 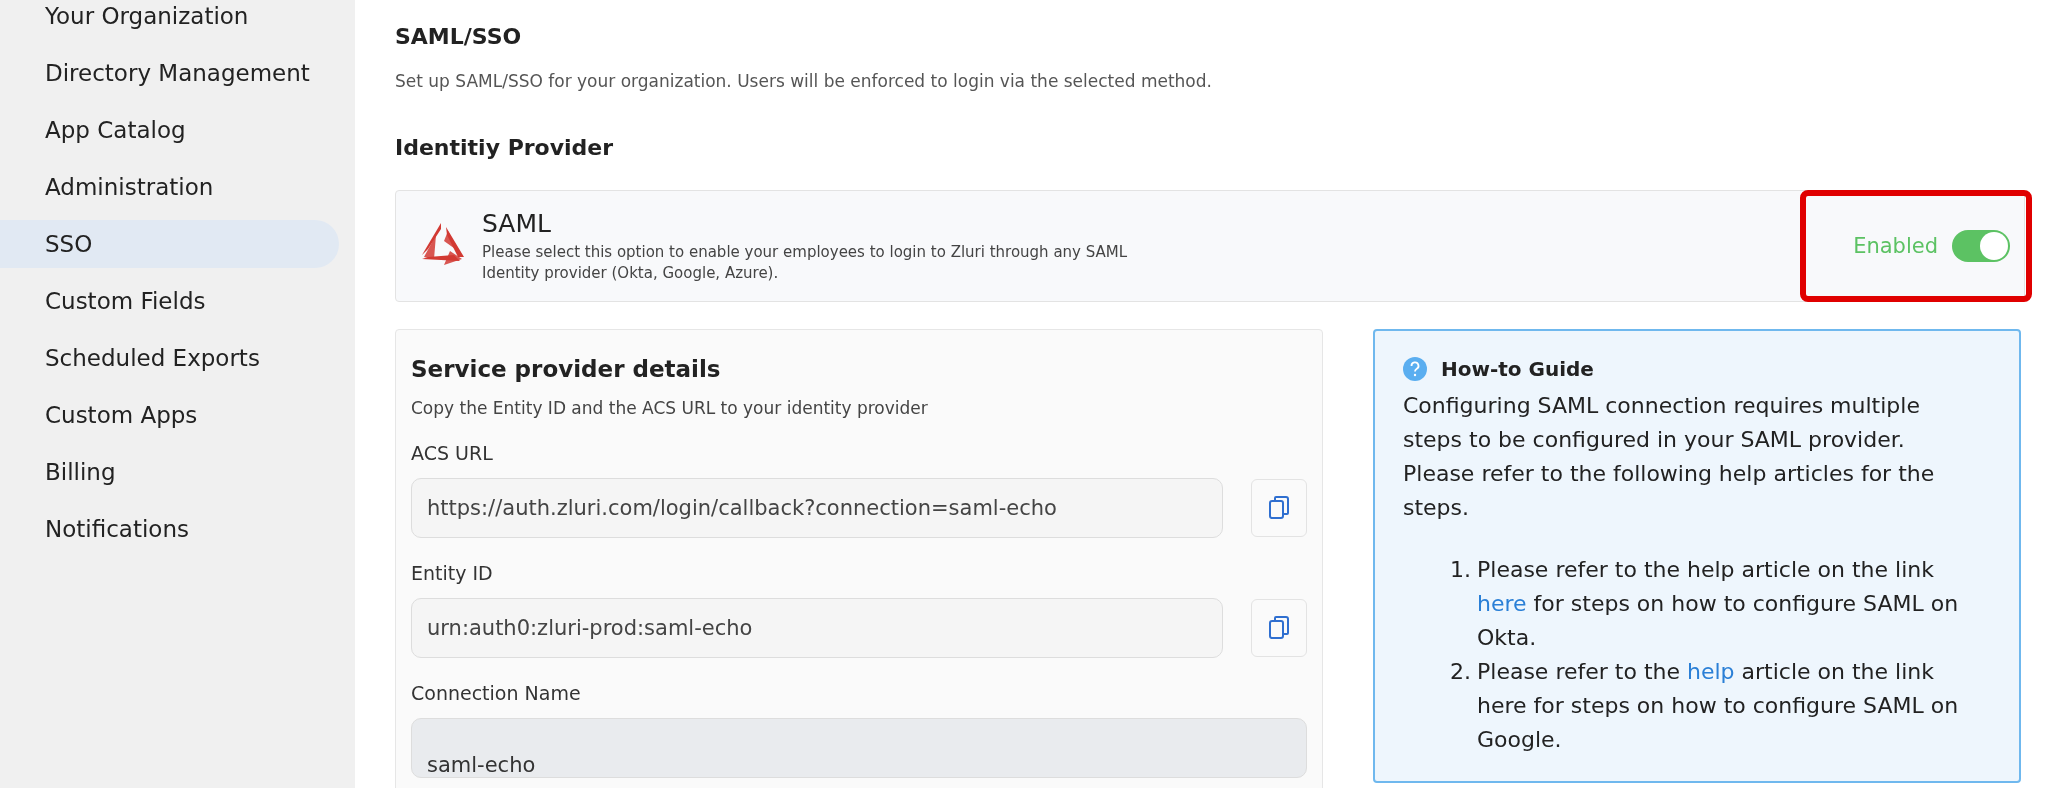 What do you see at coordinates (169, 244) in the screenshot?
I see `sidebar-item: SSO` at bounding box center [169, 244].